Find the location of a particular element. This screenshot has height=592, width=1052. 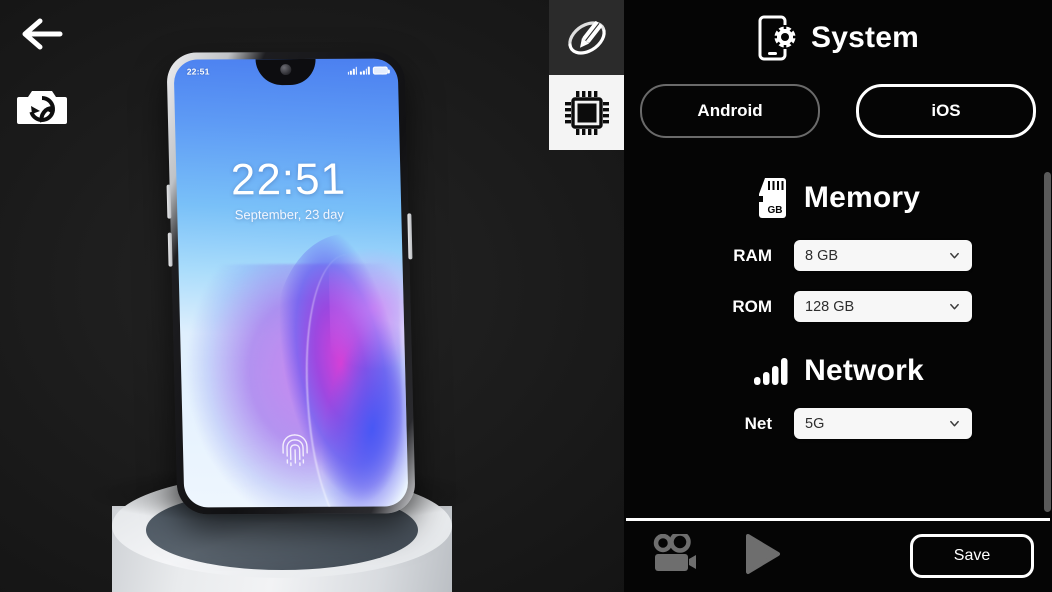

tab-hardware is located at coordinates (586, 112).